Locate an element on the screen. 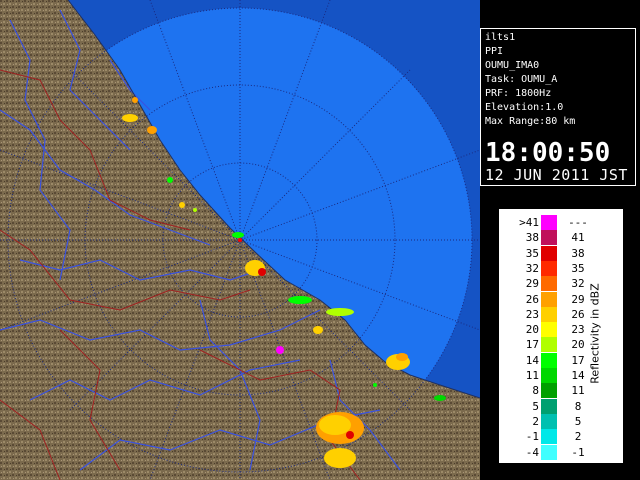  elevation-label: Elevation:1.0 is located at coordinates (524, 107).